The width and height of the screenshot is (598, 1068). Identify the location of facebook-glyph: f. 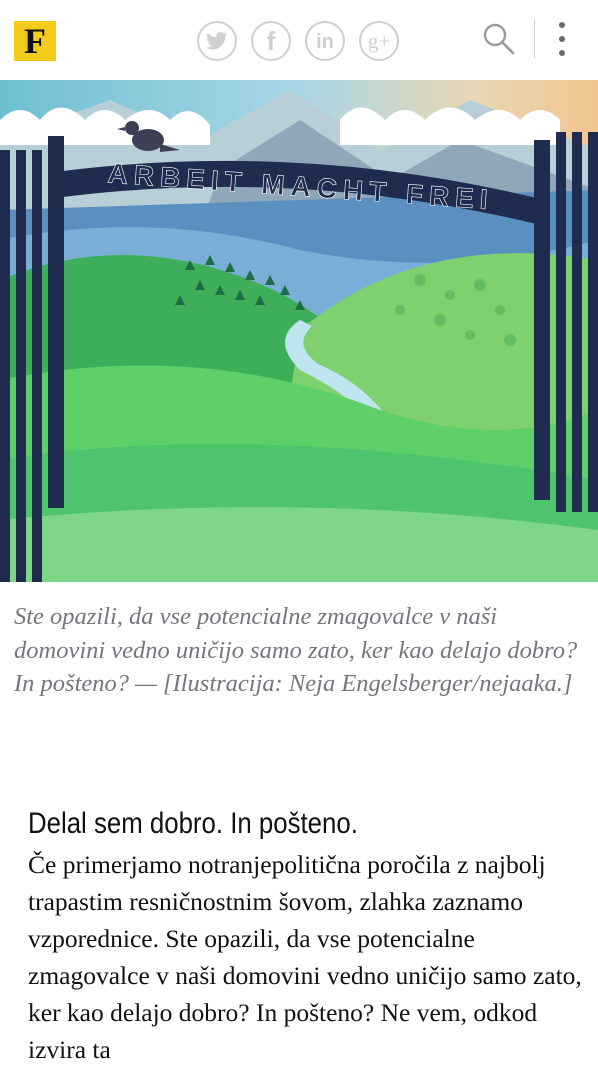
(271, 41).